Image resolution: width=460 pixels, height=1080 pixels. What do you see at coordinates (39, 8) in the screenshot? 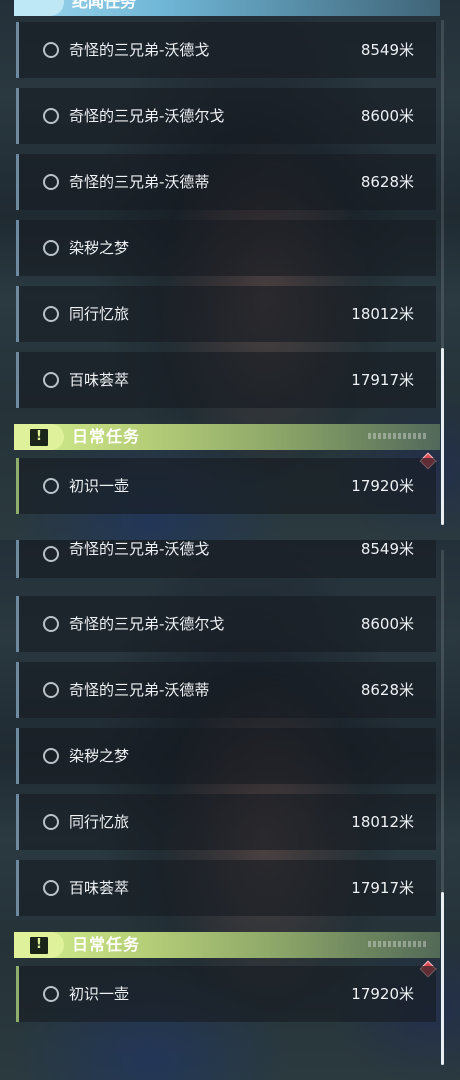
I see `category-icon` at bounding box center [39, 8].